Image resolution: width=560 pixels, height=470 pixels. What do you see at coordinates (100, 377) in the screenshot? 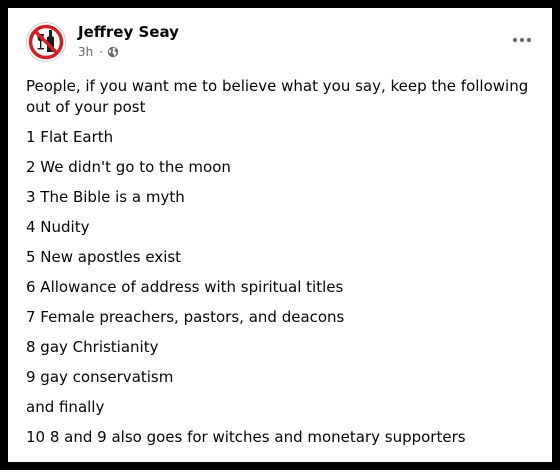
I see `list-item: 9 gay conservatism` at bounding box center [100, 377].